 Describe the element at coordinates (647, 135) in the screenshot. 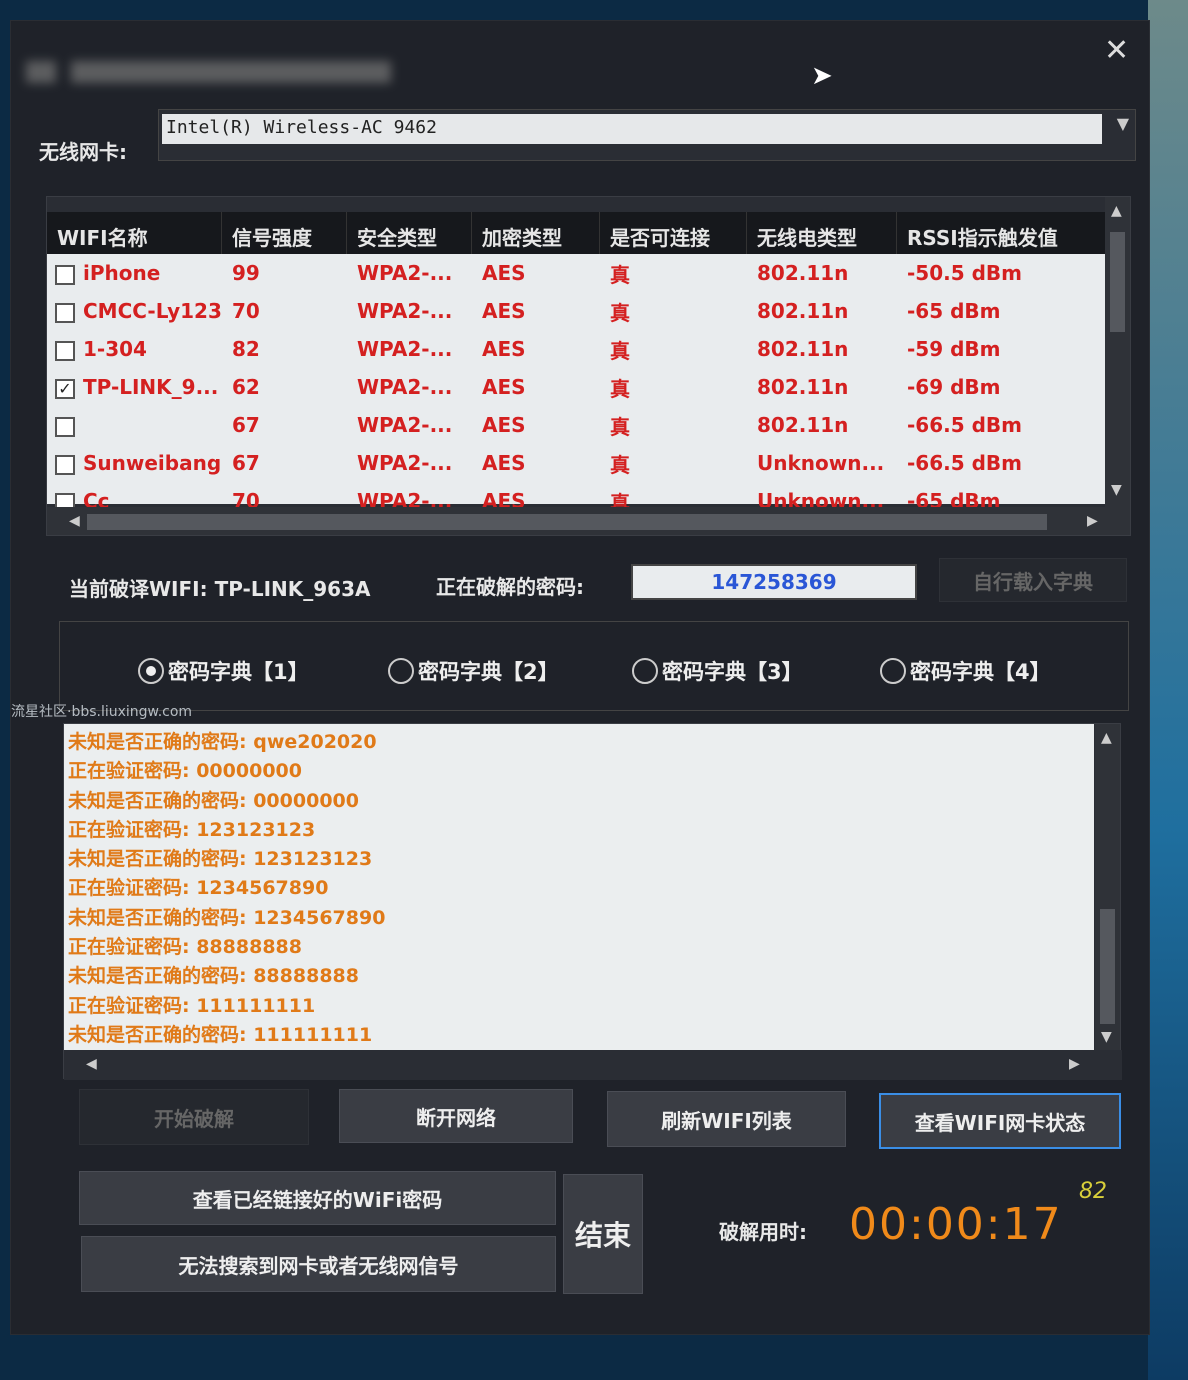

I see `adapter-select: Intel(R) Wireless-AC 9462 ▼` at that location.